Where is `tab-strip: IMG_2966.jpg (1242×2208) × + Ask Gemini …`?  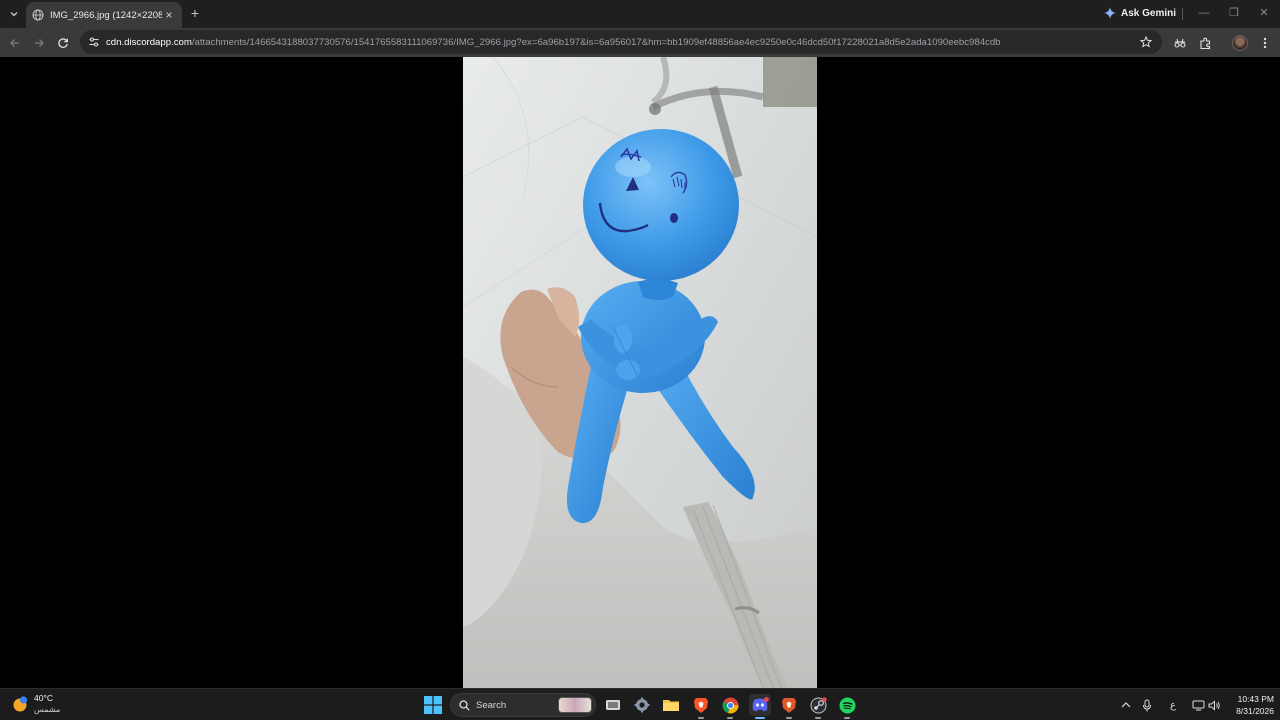
tab-strip: IMG_2966.jpg (1242×2208) × + Ask Gemini … is located at coordinates (640, 14).